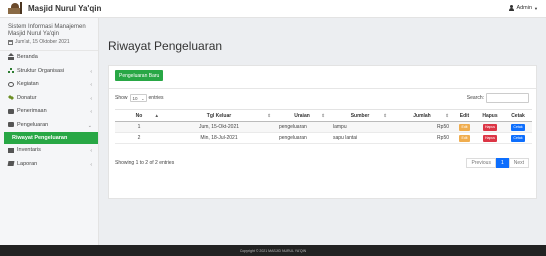 This screenshot has height=256, width=546. I want to click on sidebar-item-label: Kegiatan, so click(28, 84).